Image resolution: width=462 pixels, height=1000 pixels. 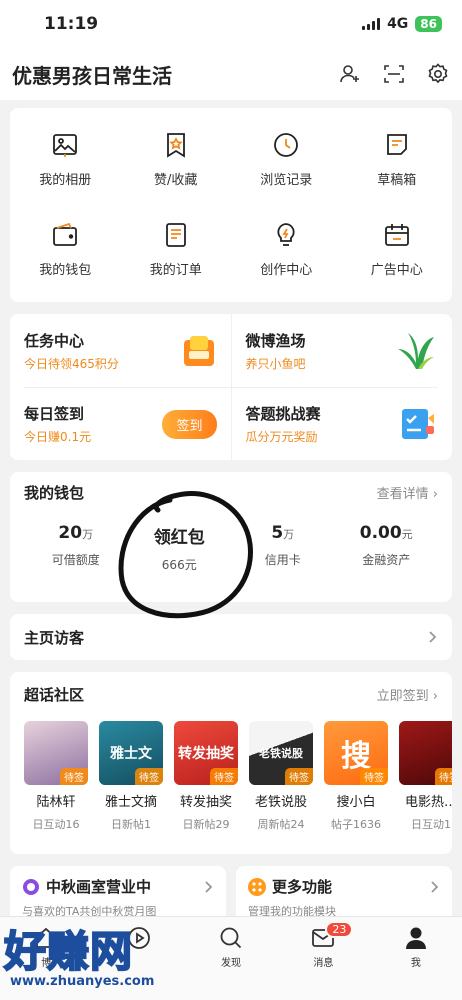 What do you see at coordinates (323, 963) in the screenshot?
I see `tab-label: 消息` at bounding box center [323, 963].